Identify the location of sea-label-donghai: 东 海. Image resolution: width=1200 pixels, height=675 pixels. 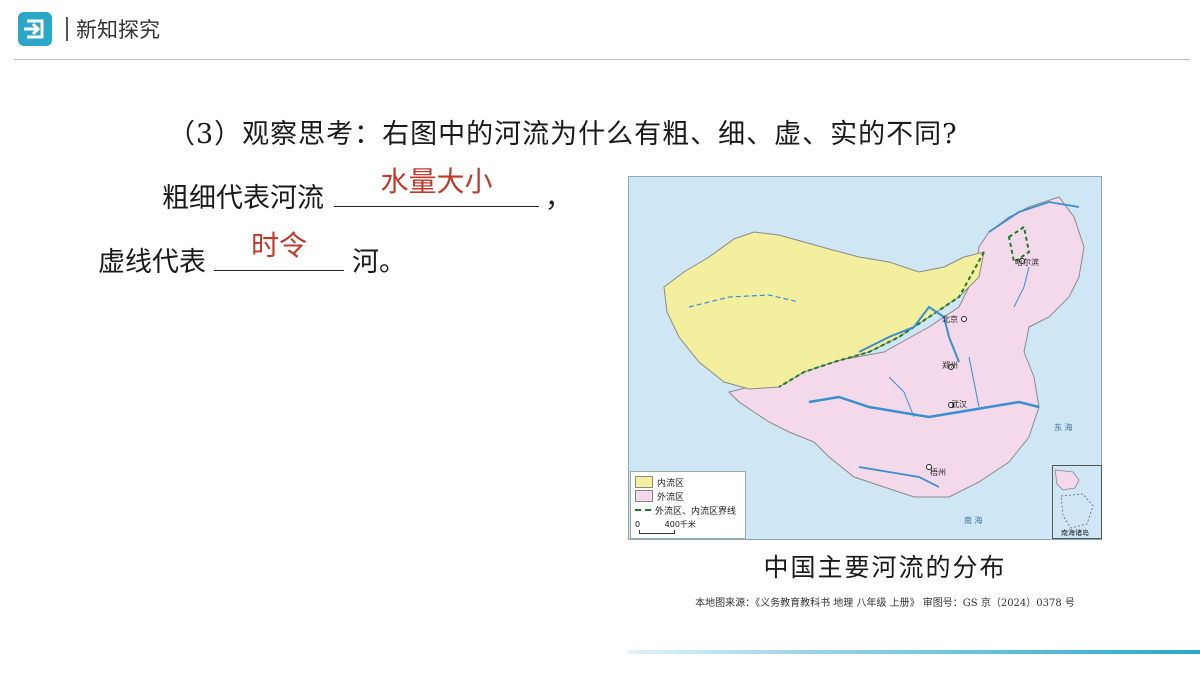
(1063, 427).